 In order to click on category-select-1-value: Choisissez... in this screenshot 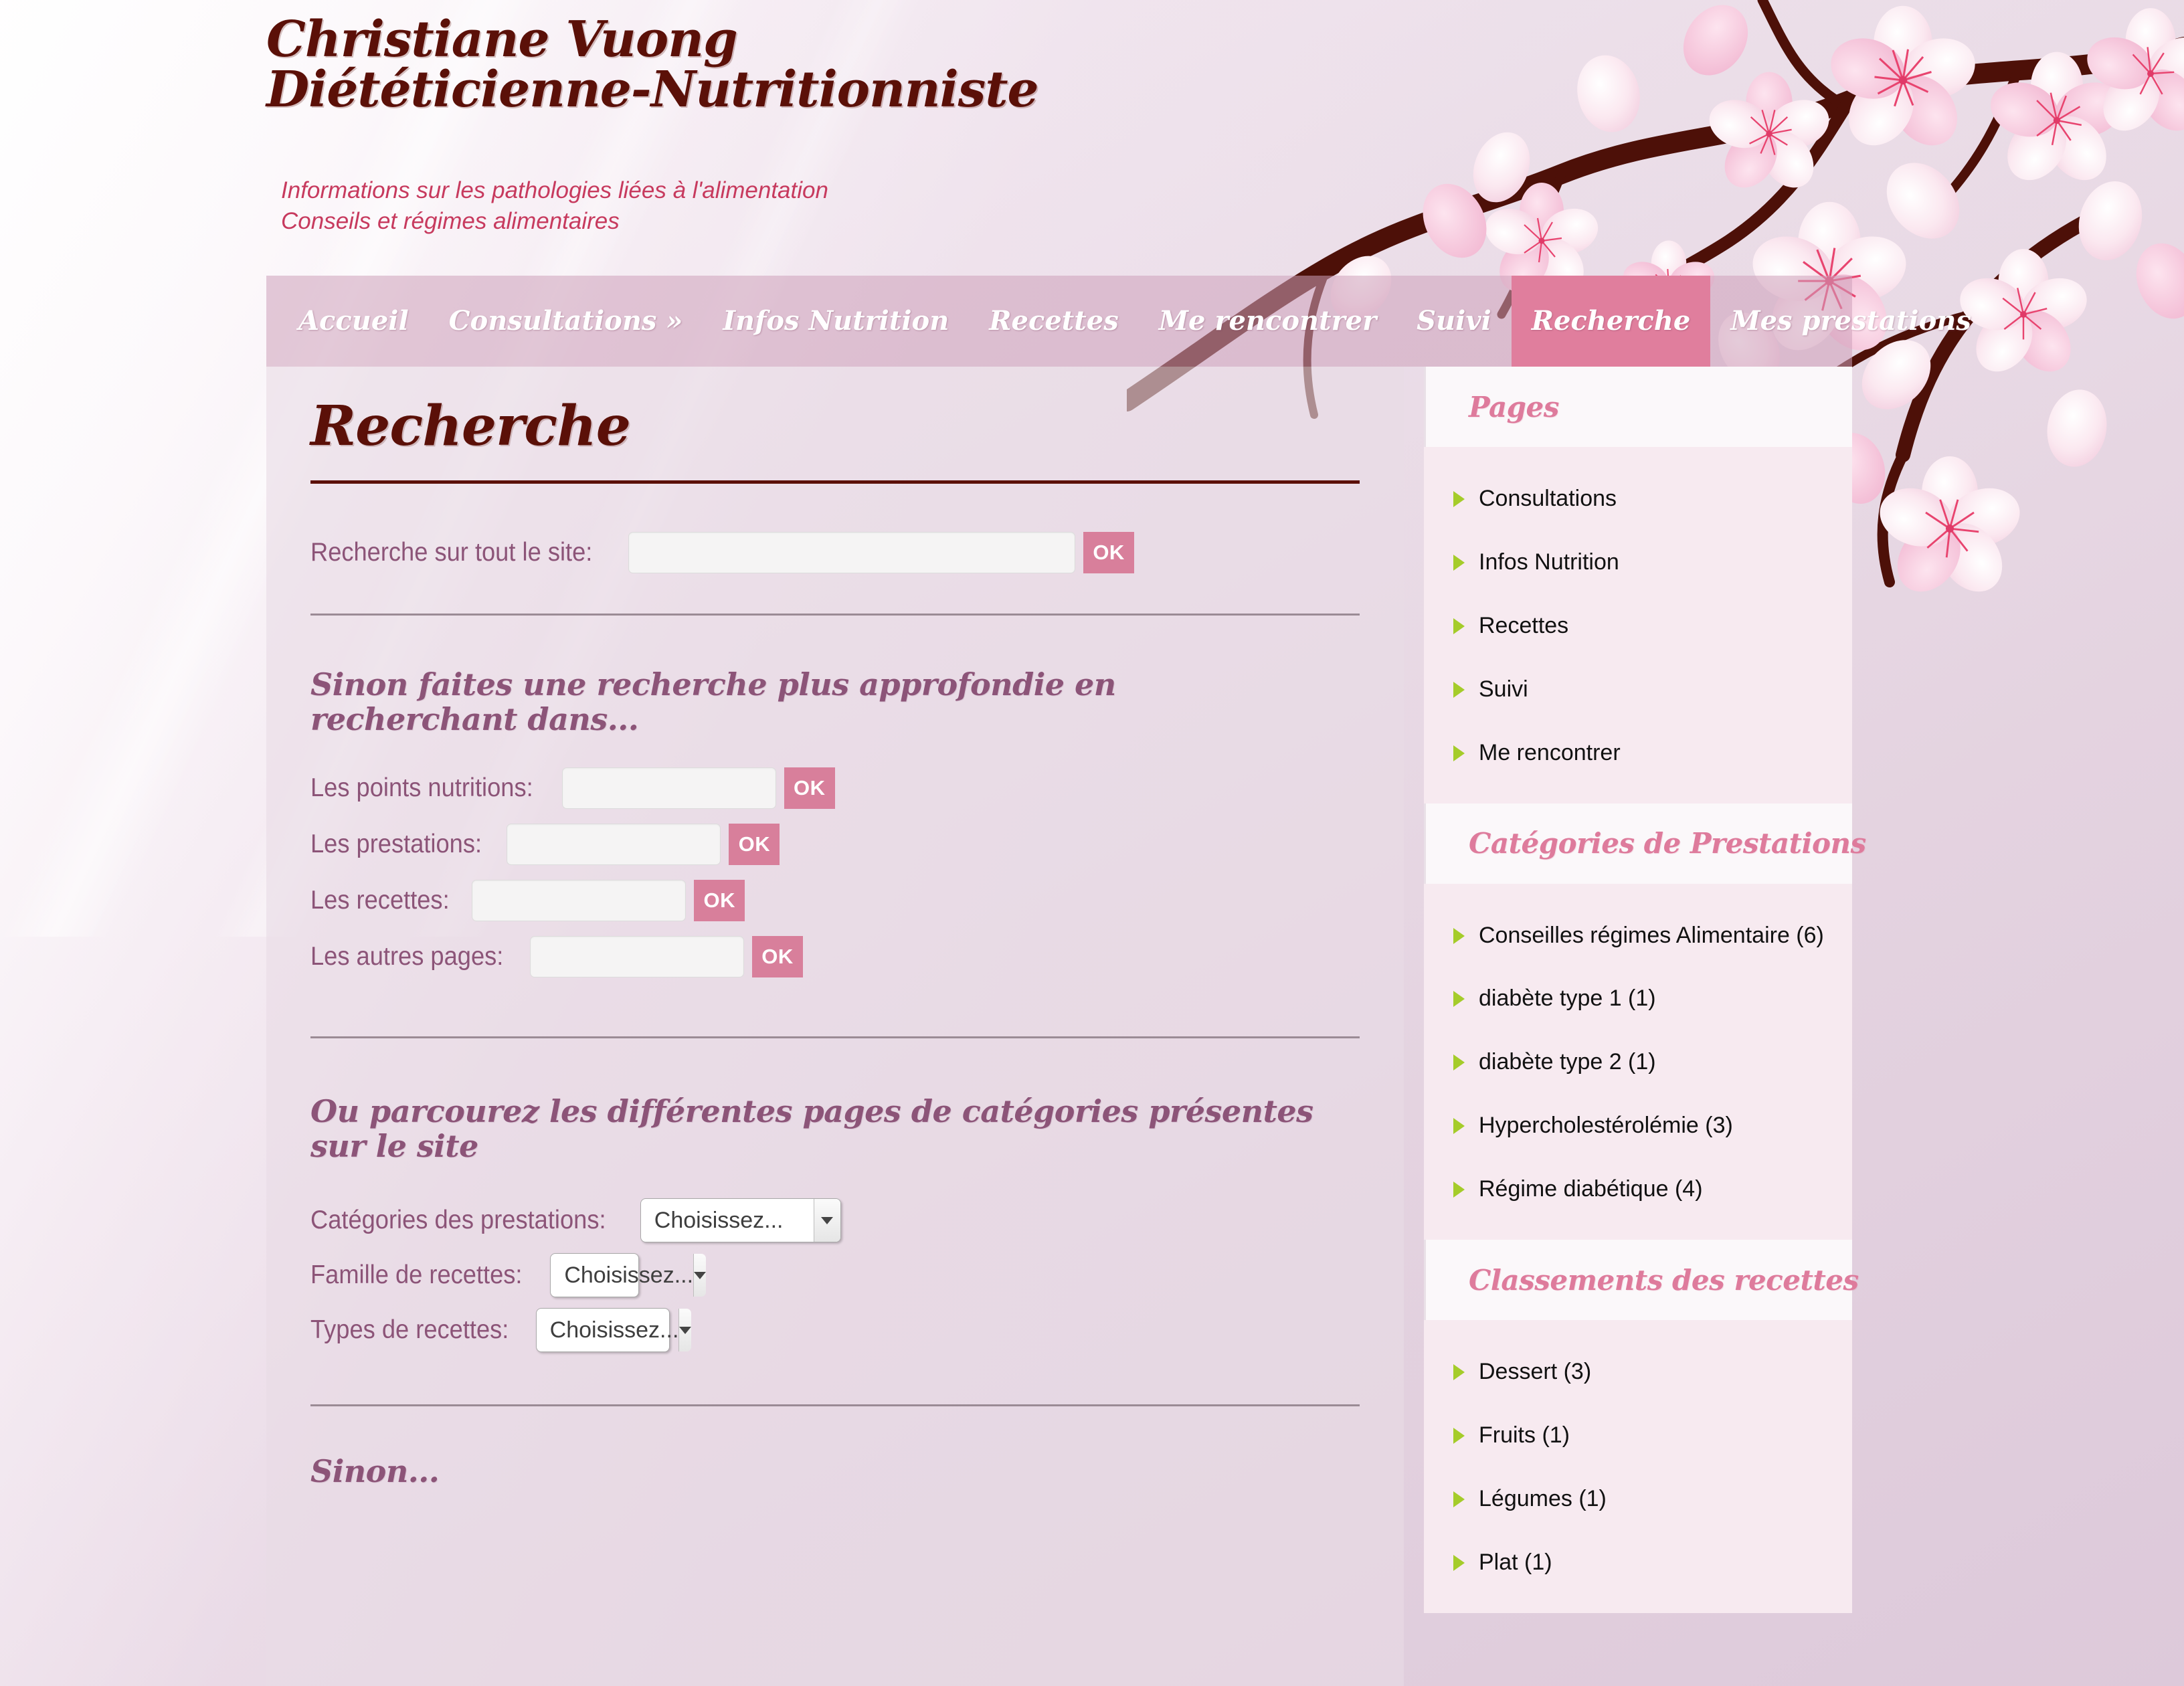, I will do `click(719, 1220)`.